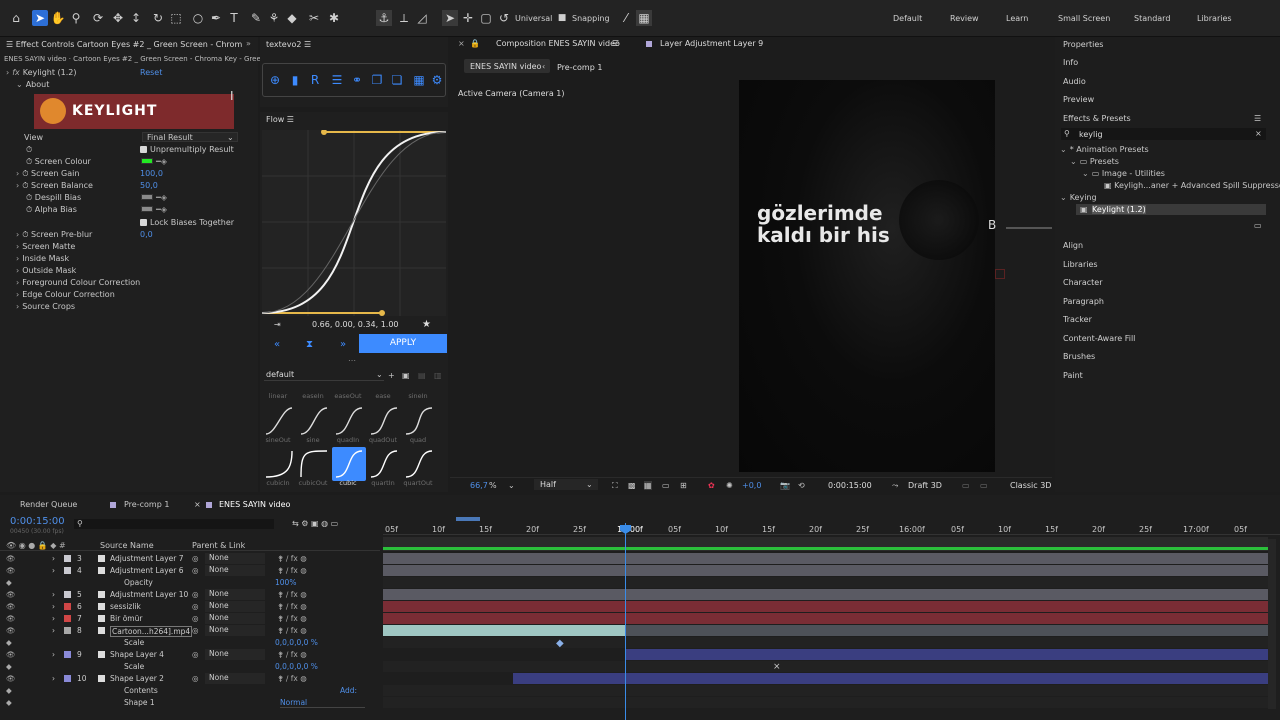 The width and height of the screenshot is (1280, 720). Describe the element at coordinates (1123, 173) in the screenshot. I see `tree-image-utilities: ⌄ ▭ Image - Utilities` at that location.